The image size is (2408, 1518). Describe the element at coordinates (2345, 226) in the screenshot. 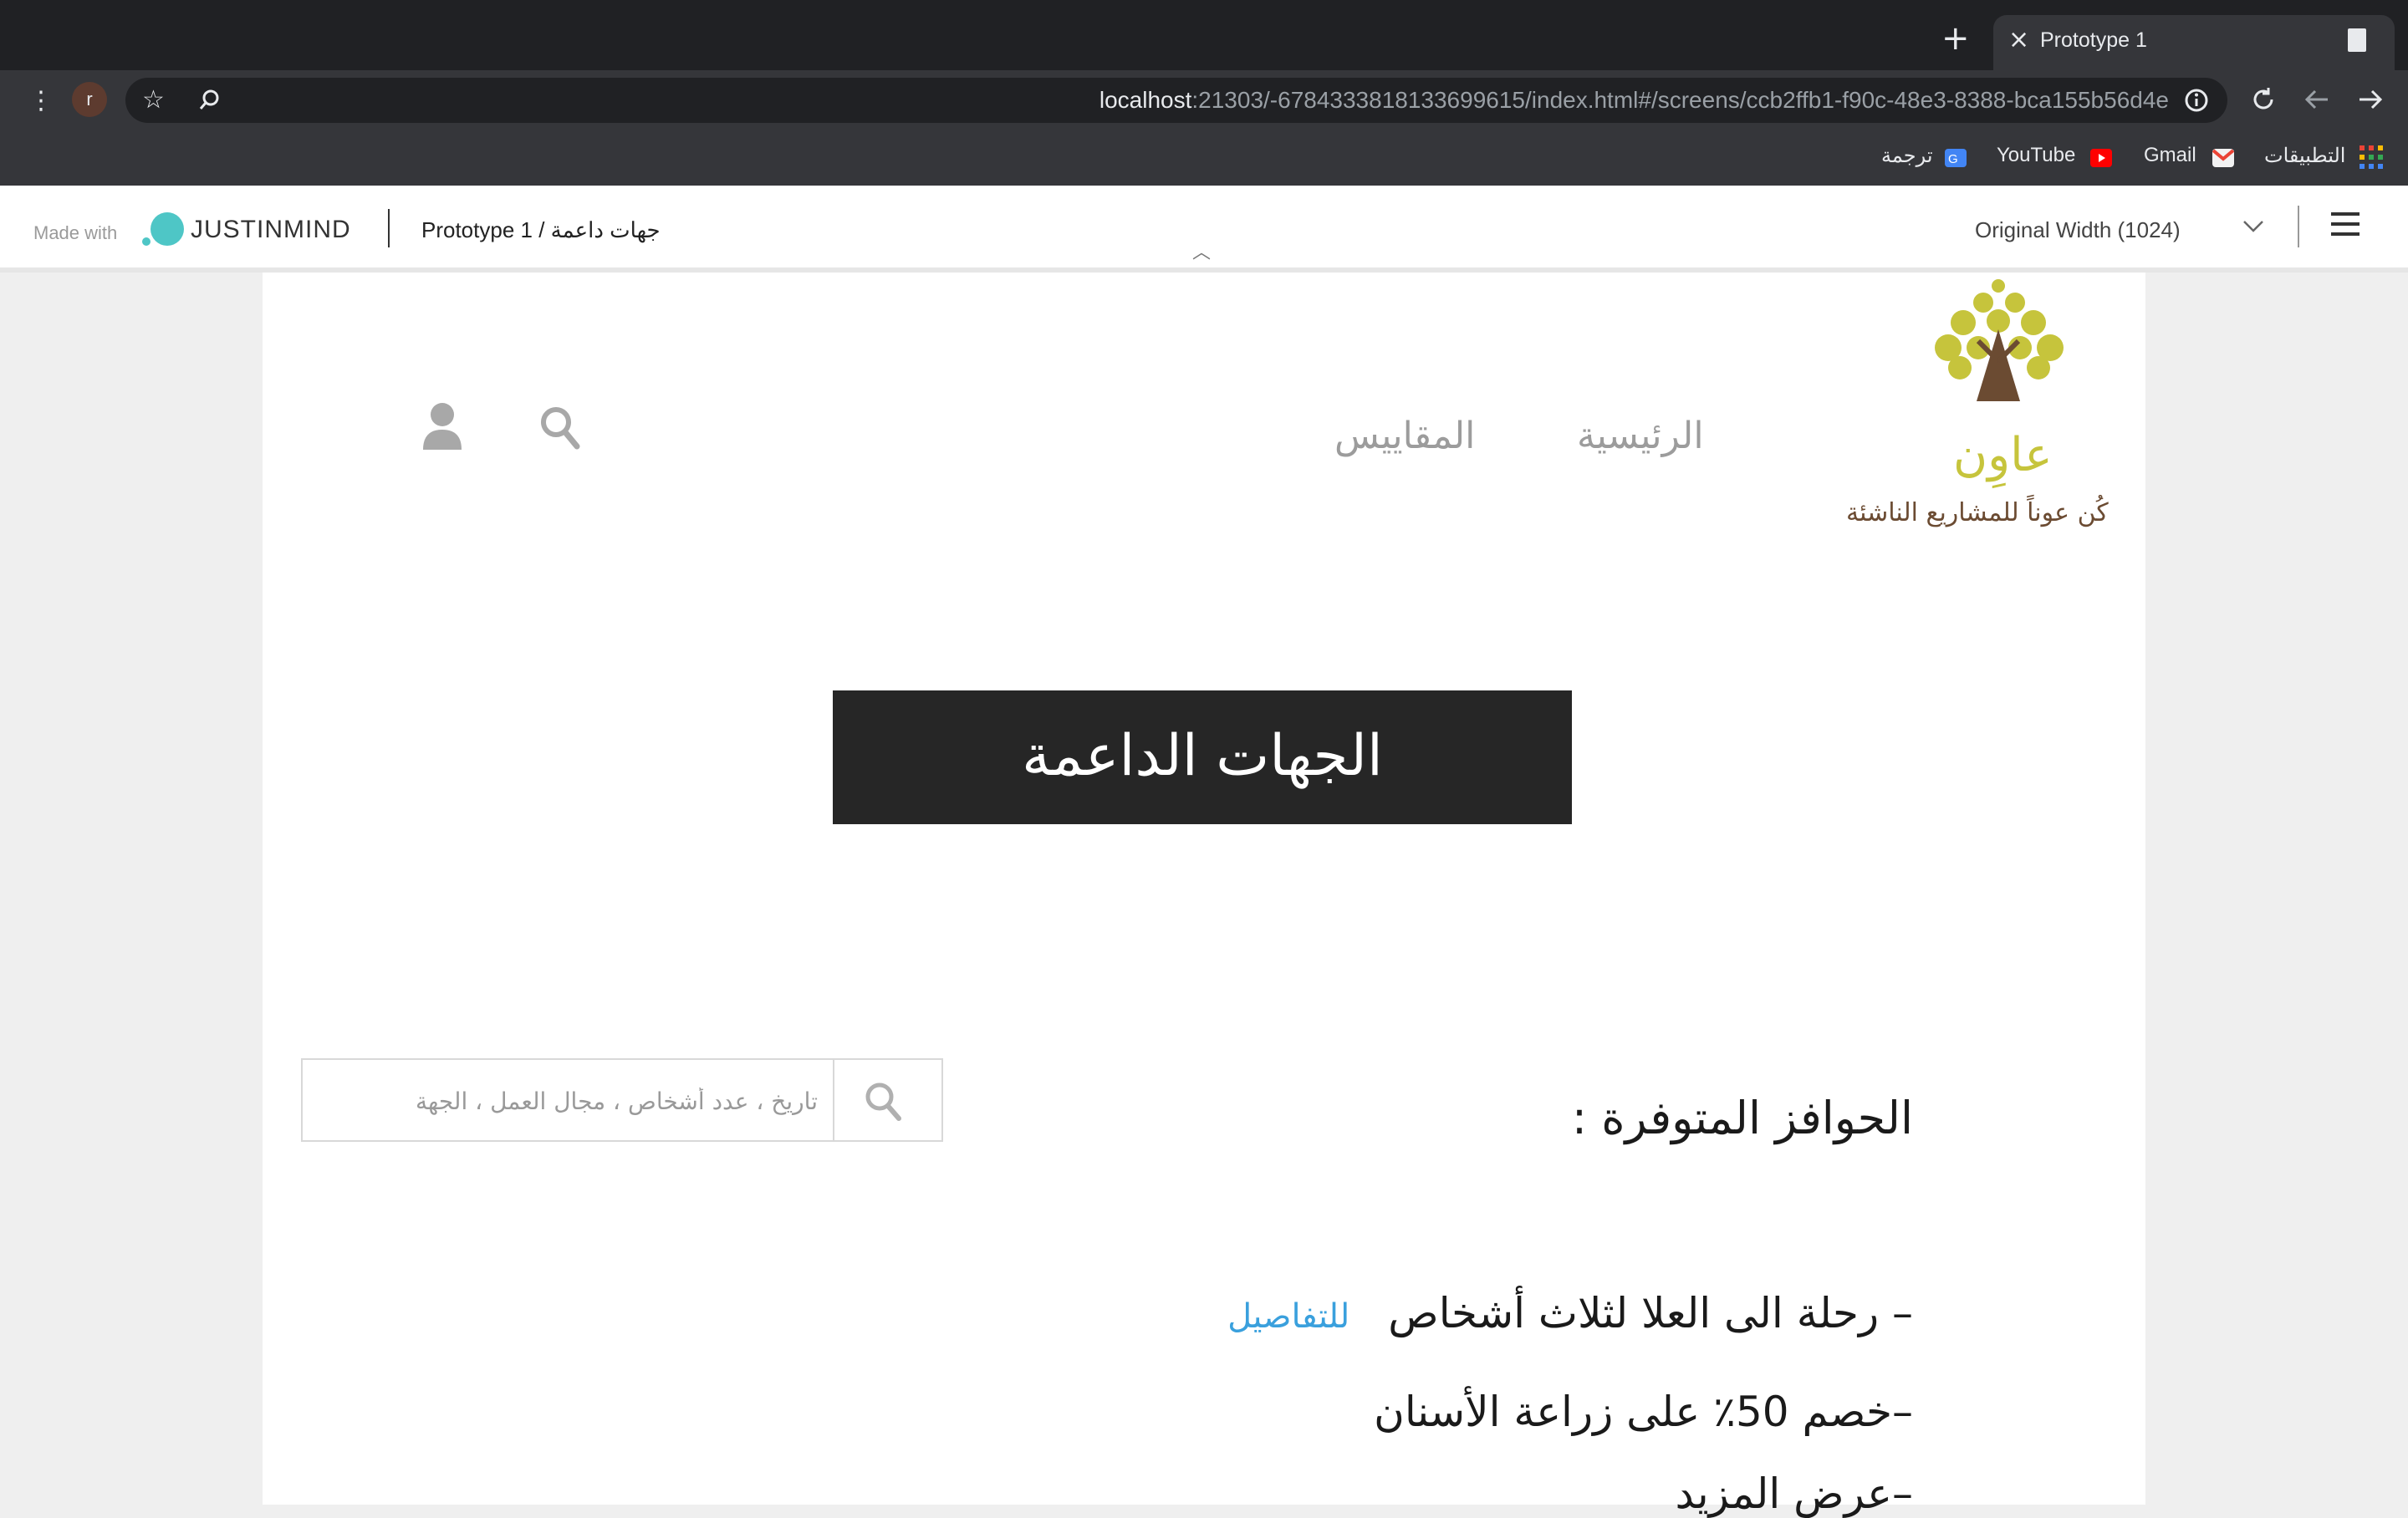

I see `hamburger-menu-icon` at that location.